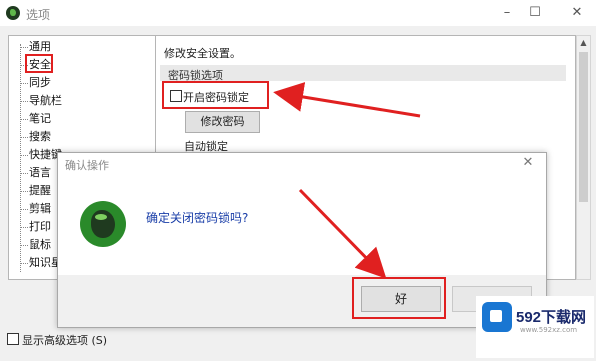  I want to click on tree-item-sync: 同步, so click(36, 83).